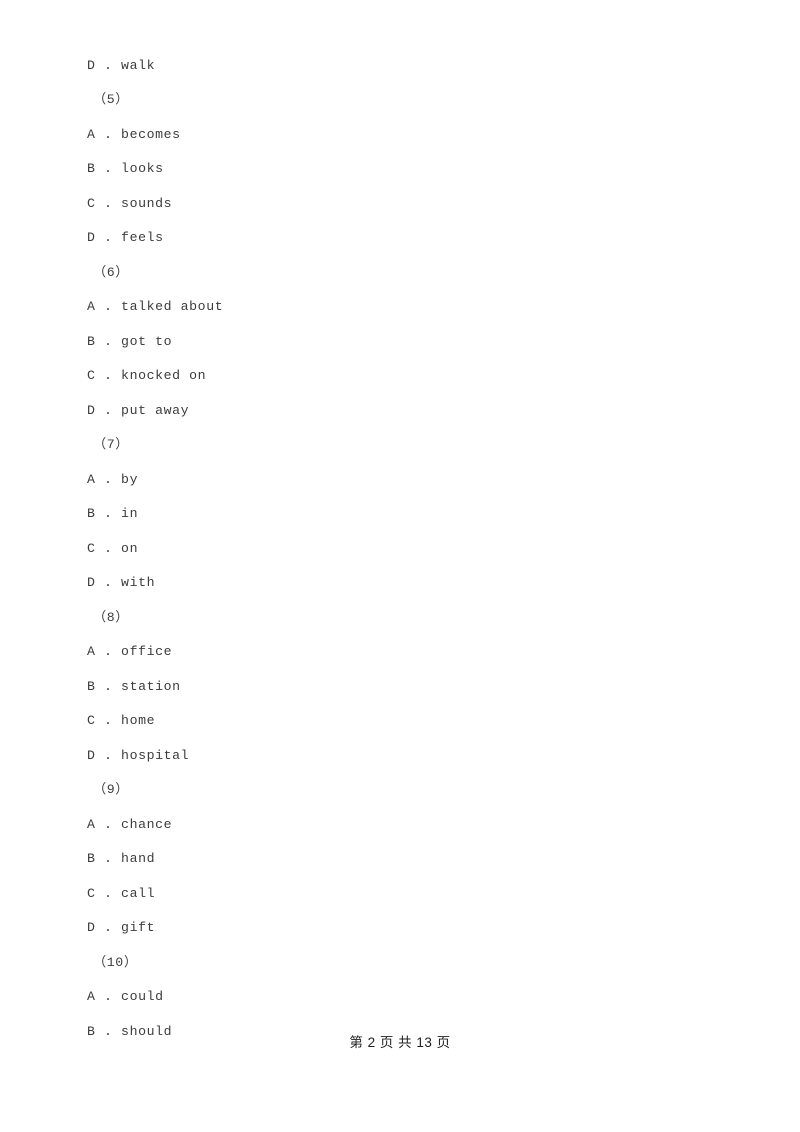  What do you see at coordinates (113, 548) in the screenshot?
I see `answer-option-line: C . on` at bounding box center [113, 548].